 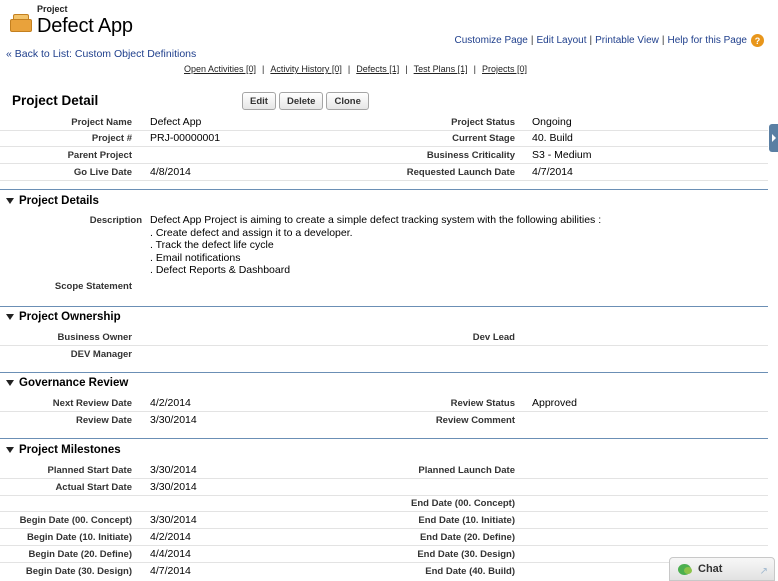 I want to click on field-label: End Date (30. Design), so click(x=466, y=554).